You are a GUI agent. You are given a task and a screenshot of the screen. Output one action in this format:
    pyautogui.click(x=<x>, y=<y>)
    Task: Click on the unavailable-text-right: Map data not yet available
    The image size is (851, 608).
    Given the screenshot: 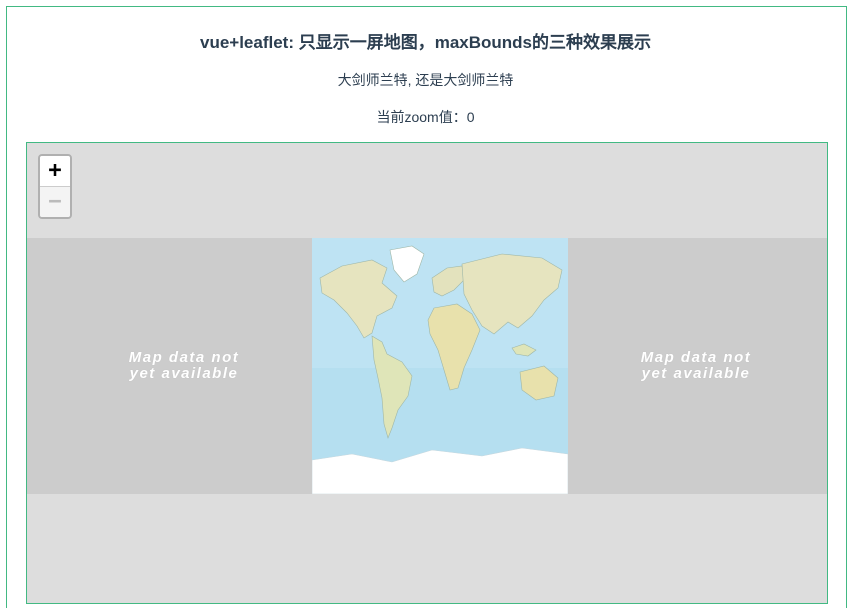 What is the action you would take?
    pyautogui.click(x=696, y=365)
    